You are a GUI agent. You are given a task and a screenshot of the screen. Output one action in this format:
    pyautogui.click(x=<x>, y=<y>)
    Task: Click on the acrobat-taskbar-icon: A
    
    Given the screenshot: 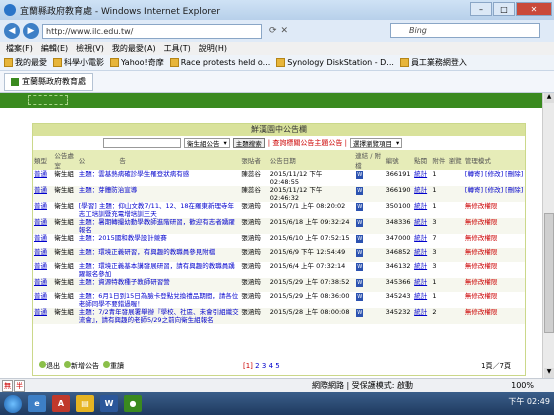 What is the action you would take?
    pyautogui.click(x=61, y=403)
    